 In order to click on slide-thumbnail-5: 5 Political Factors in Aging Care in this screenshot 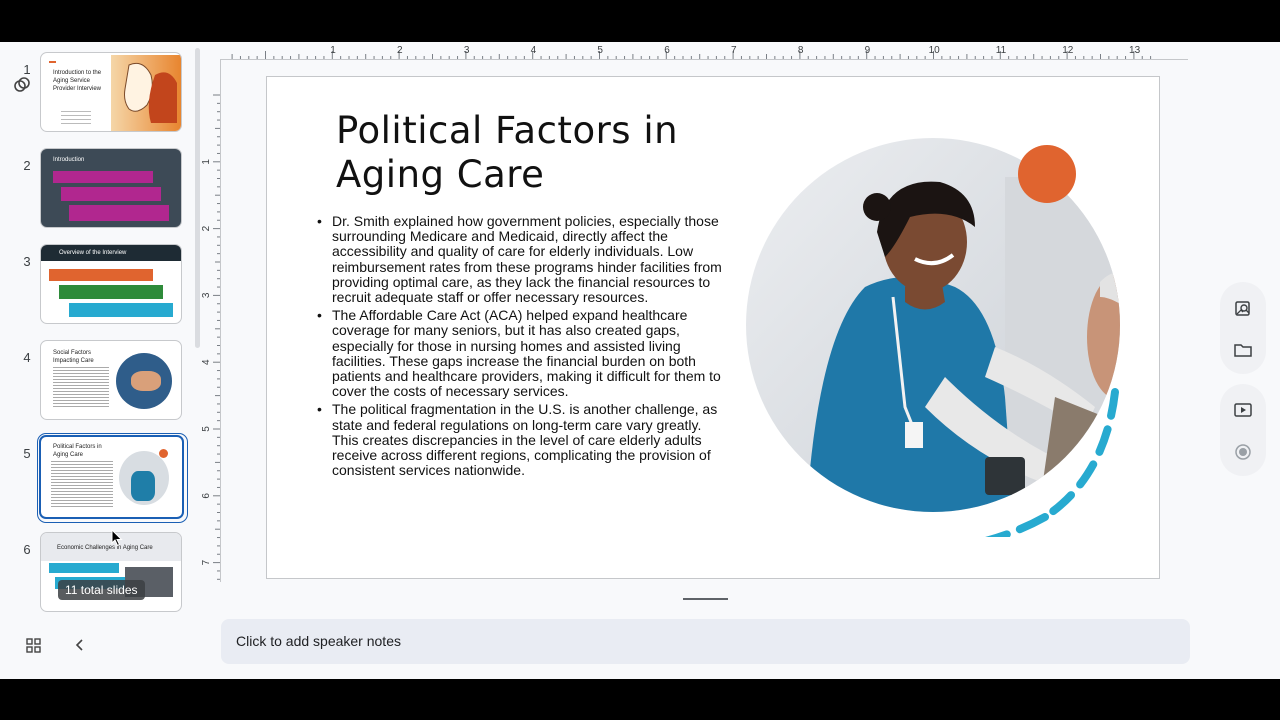, I will do `click(100, 478)`.